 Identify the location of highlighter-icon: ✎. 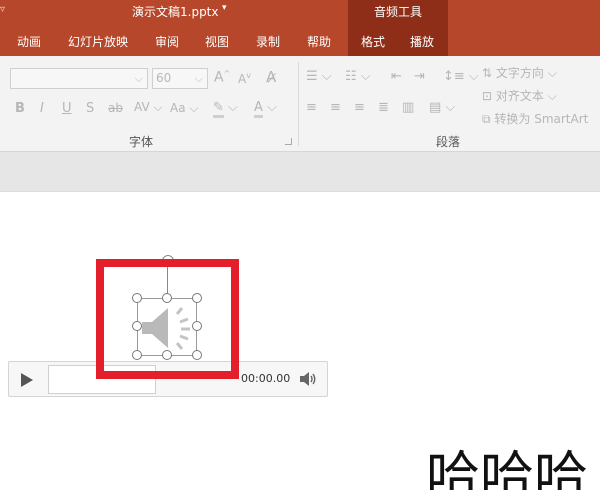
(218, 109).